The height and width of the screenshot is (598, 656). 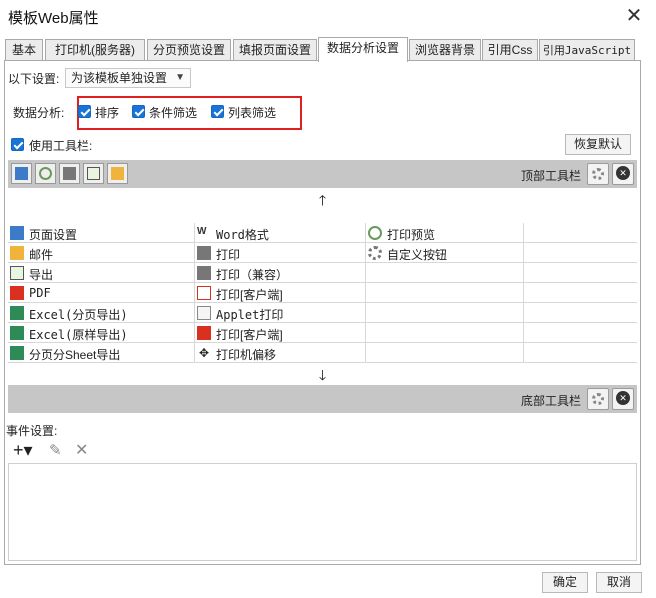 What do you see at coordinates (598, 144) in the screenshot?
I see `restore-default-button: 恢复默认` at bounding box center [598, 144].